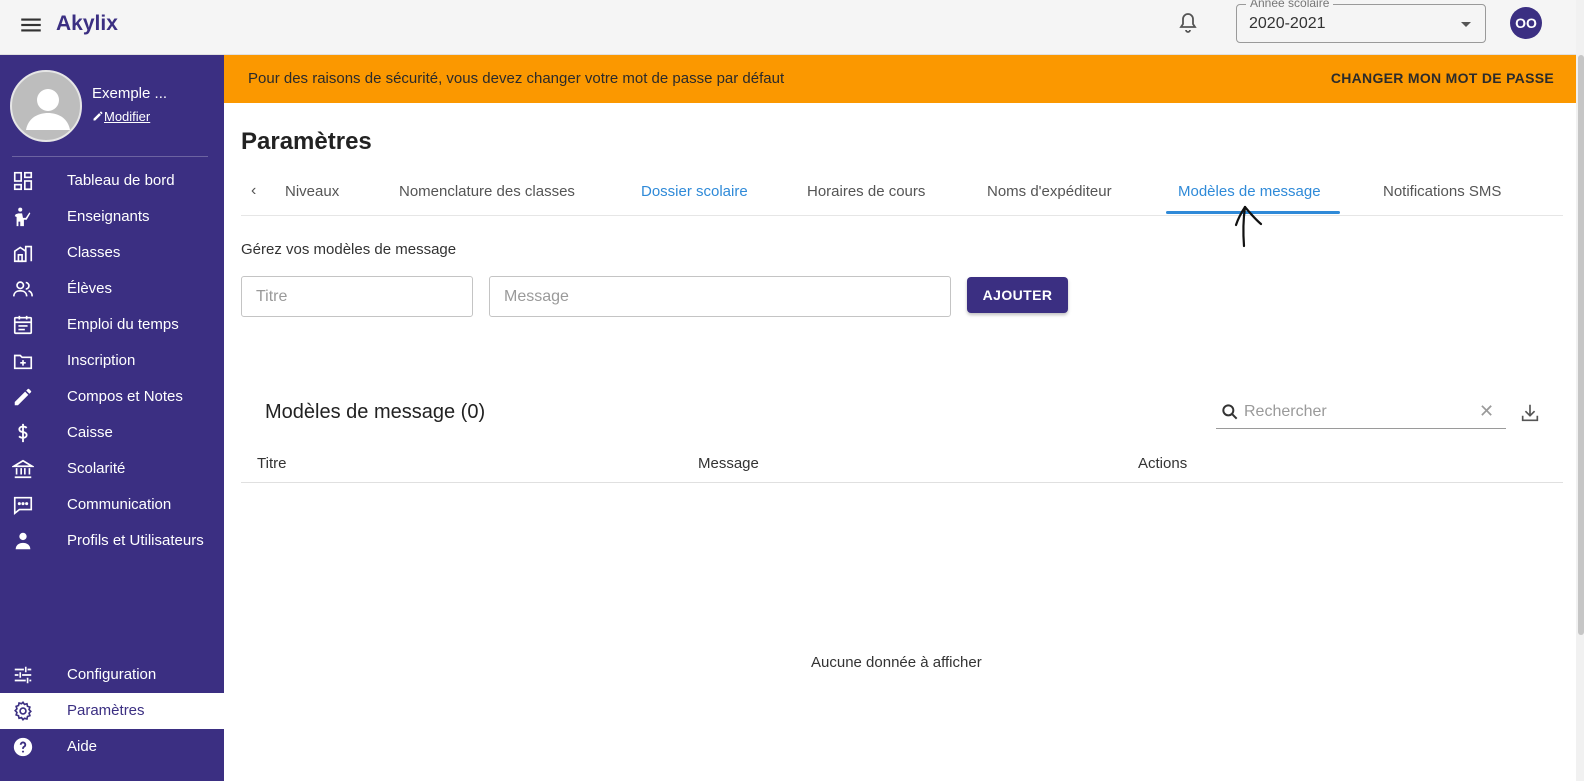 Image resolution: width=1584 pixels, height=781 pixels. Describe the element at coordinates (23, 362) in the screenshot. I see `folder-plus-icon` at that location.